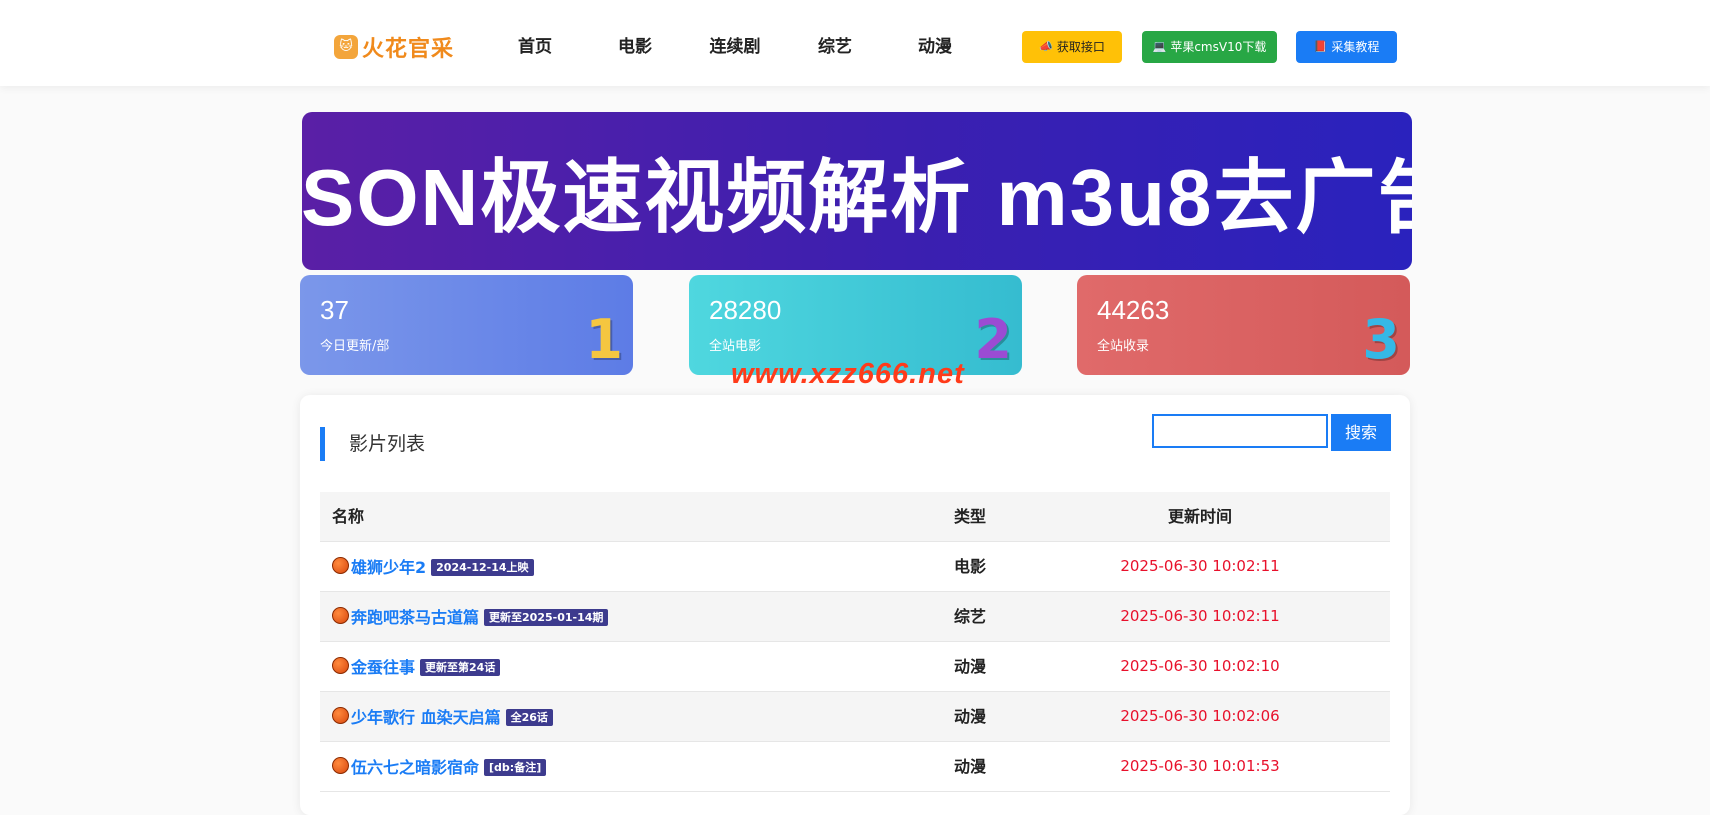 This screenshot has height=815, width=1710. I want to click on nav-home: 首页, so click(535, 47).